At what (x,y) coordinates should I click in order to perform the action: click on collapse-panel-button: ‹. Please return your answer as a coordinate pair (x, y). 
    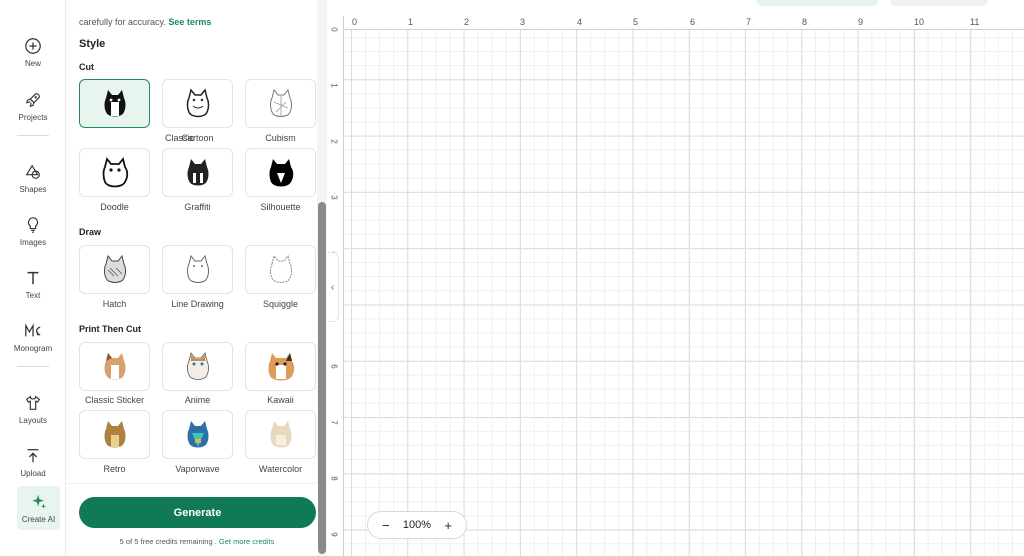
    Looking at the image, I should click on (333, 287).